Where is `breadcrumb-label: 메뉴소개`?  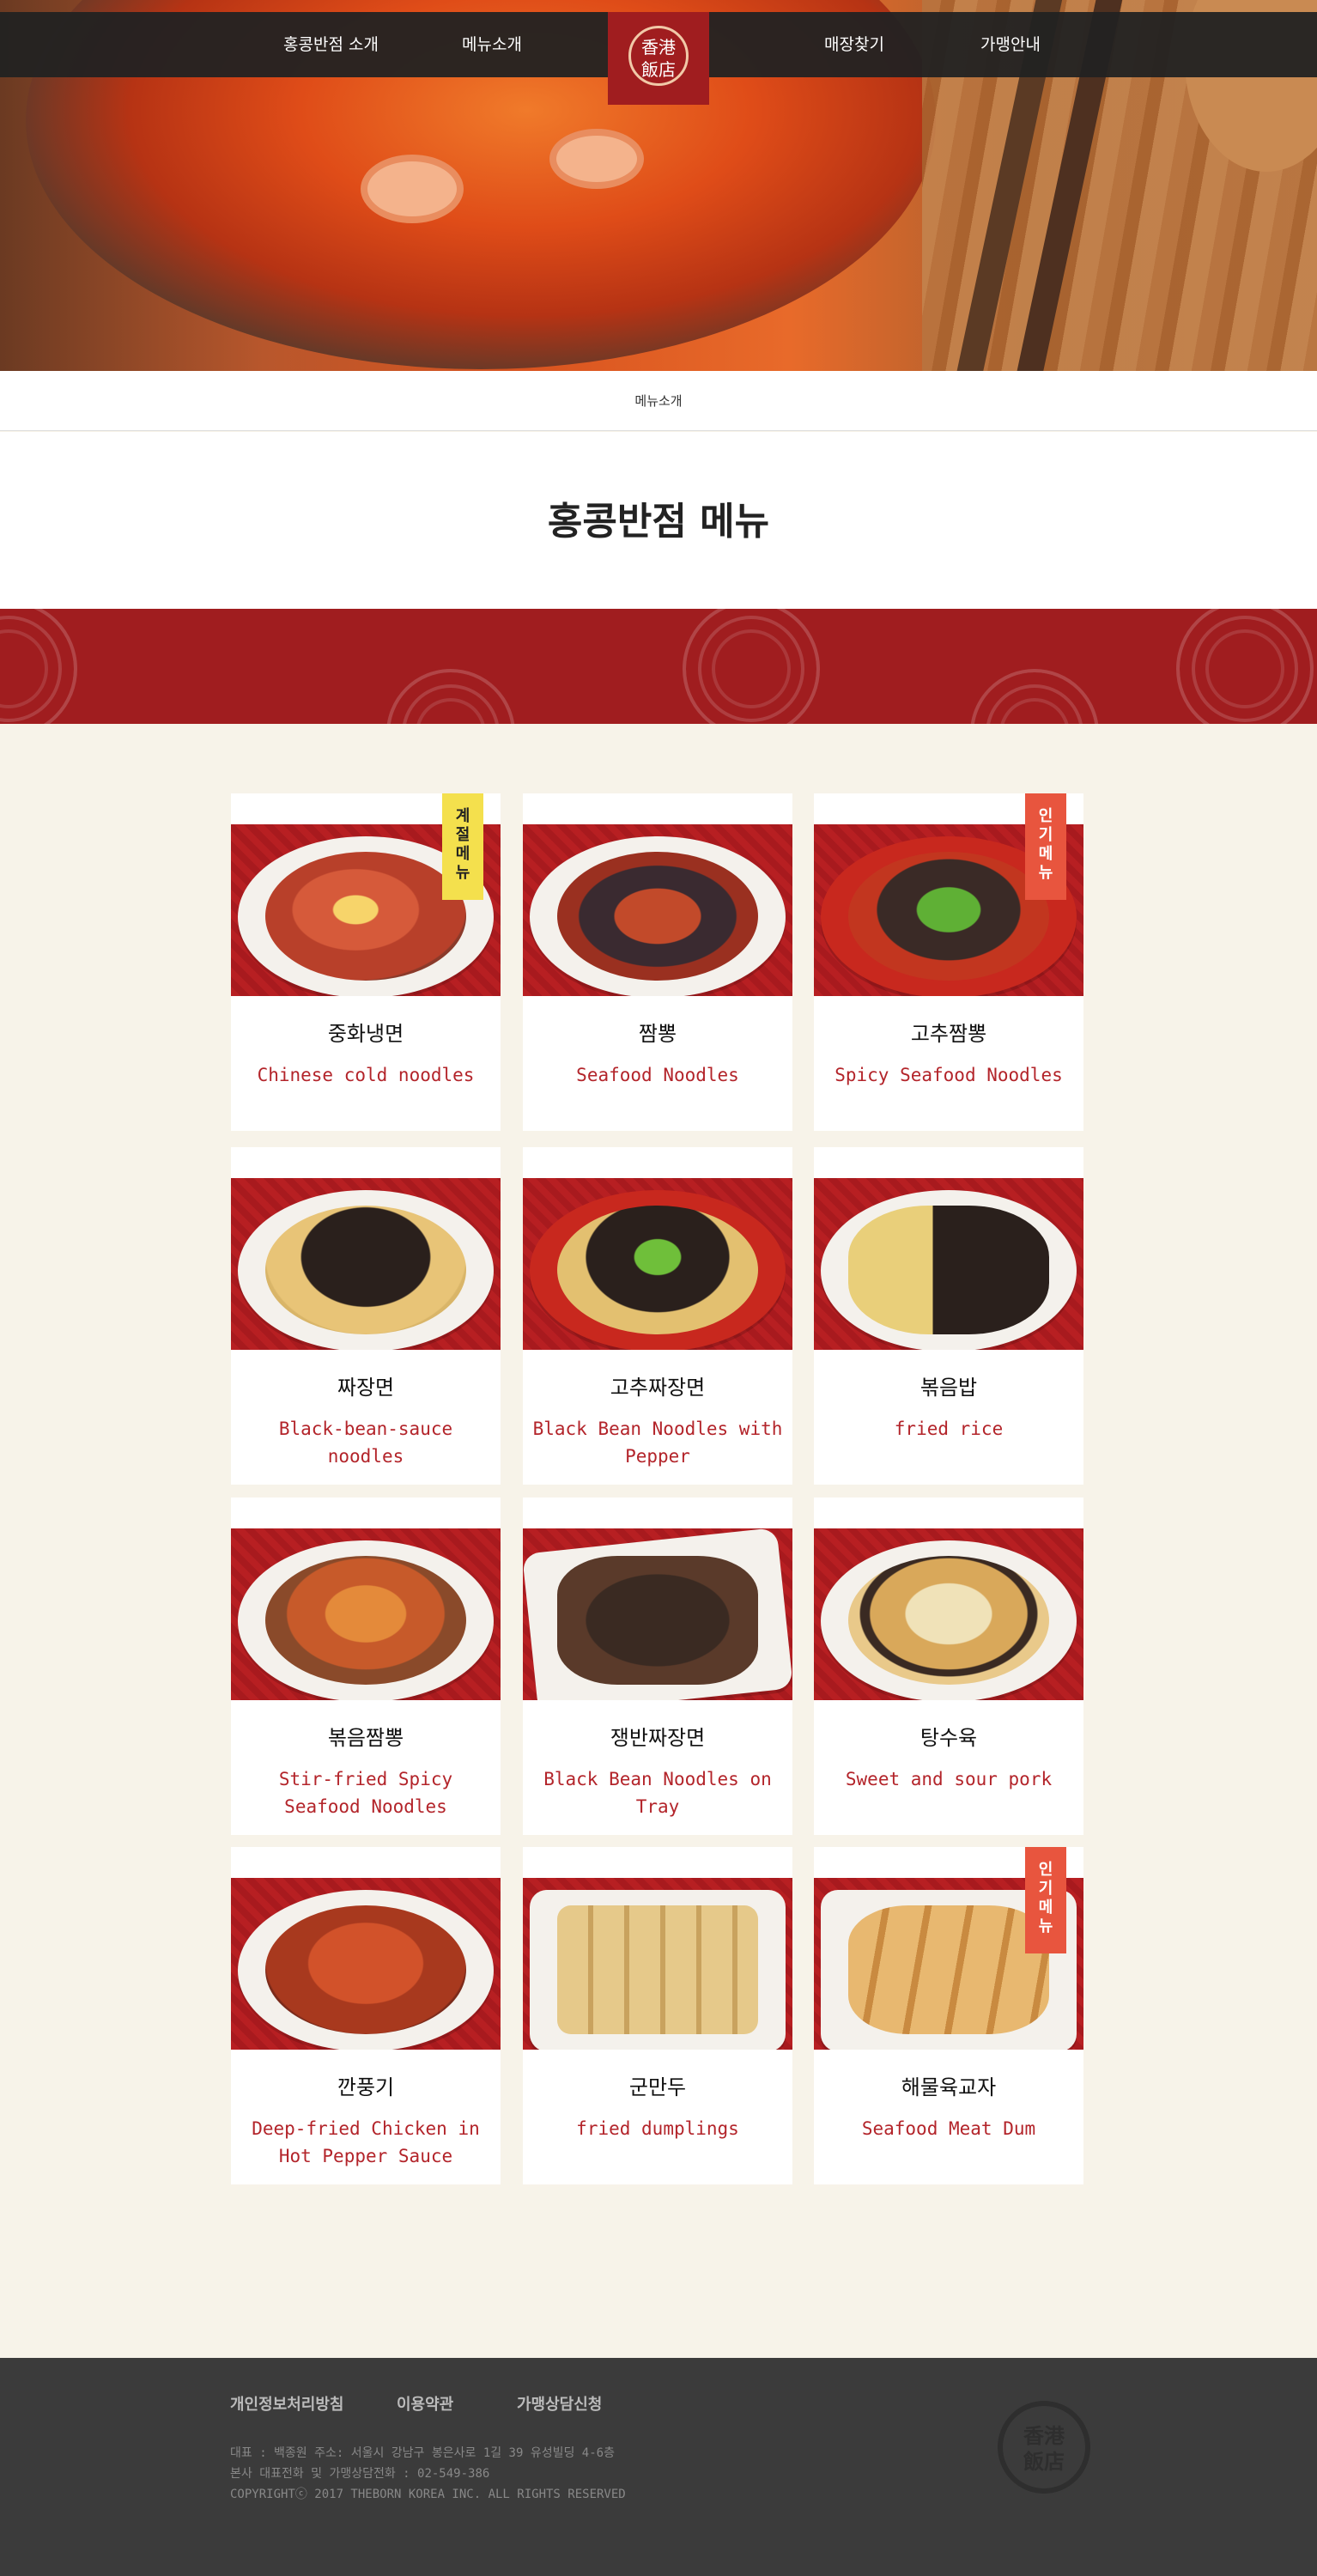
breadcrumb-label: 메뉴소개 is located at coordinates (659, 401).